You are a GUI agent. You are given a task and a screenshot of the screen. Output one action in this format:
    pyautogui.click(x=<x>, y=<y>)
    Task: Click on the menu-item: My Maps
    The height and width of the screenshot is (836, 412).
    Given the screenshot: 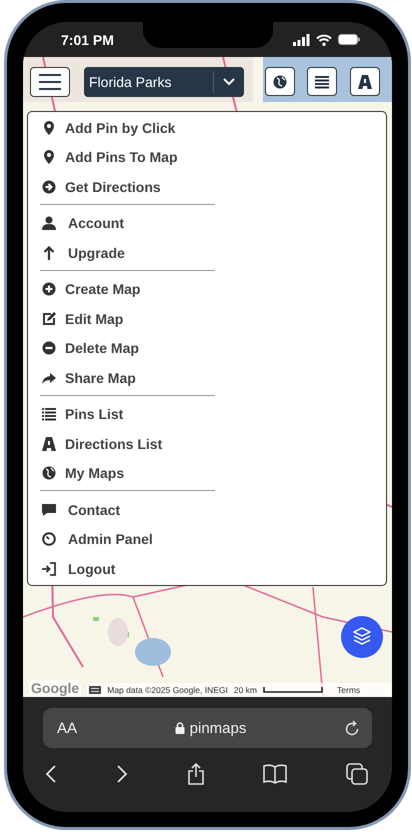 What is the action you would take?
    pyautogui.click(x=83, y=473)
    